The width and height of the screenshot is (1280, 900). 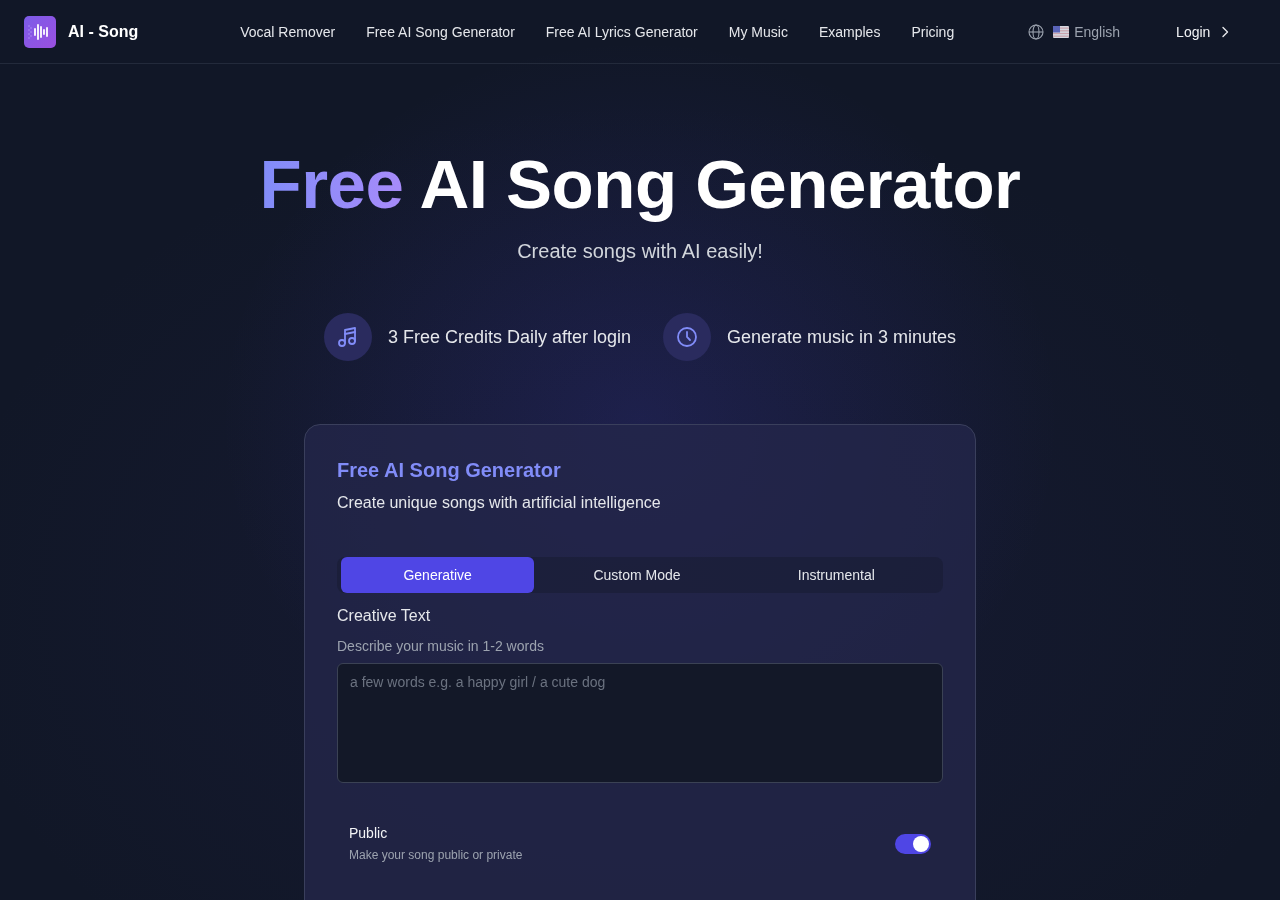 What do you see at coordinates (1061, 31) in the screenshot?
I see `flag-icon` at bounding box center [1061, 31].